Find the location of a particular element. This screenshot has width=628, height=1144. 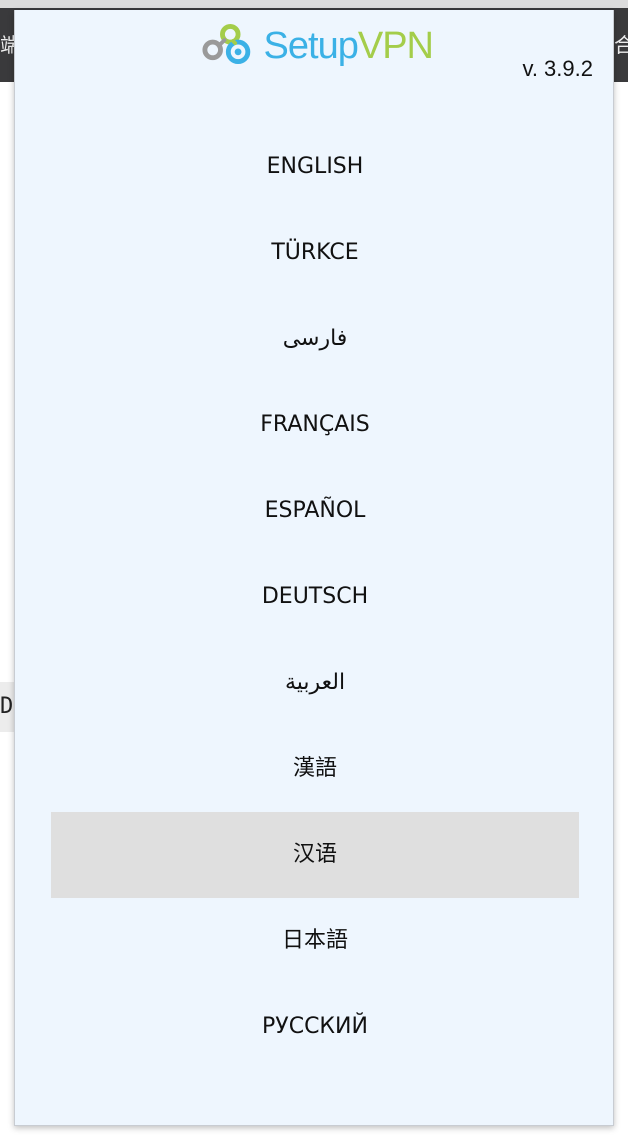

language-option-arabic: العربية is located at coordinates (315, 683).